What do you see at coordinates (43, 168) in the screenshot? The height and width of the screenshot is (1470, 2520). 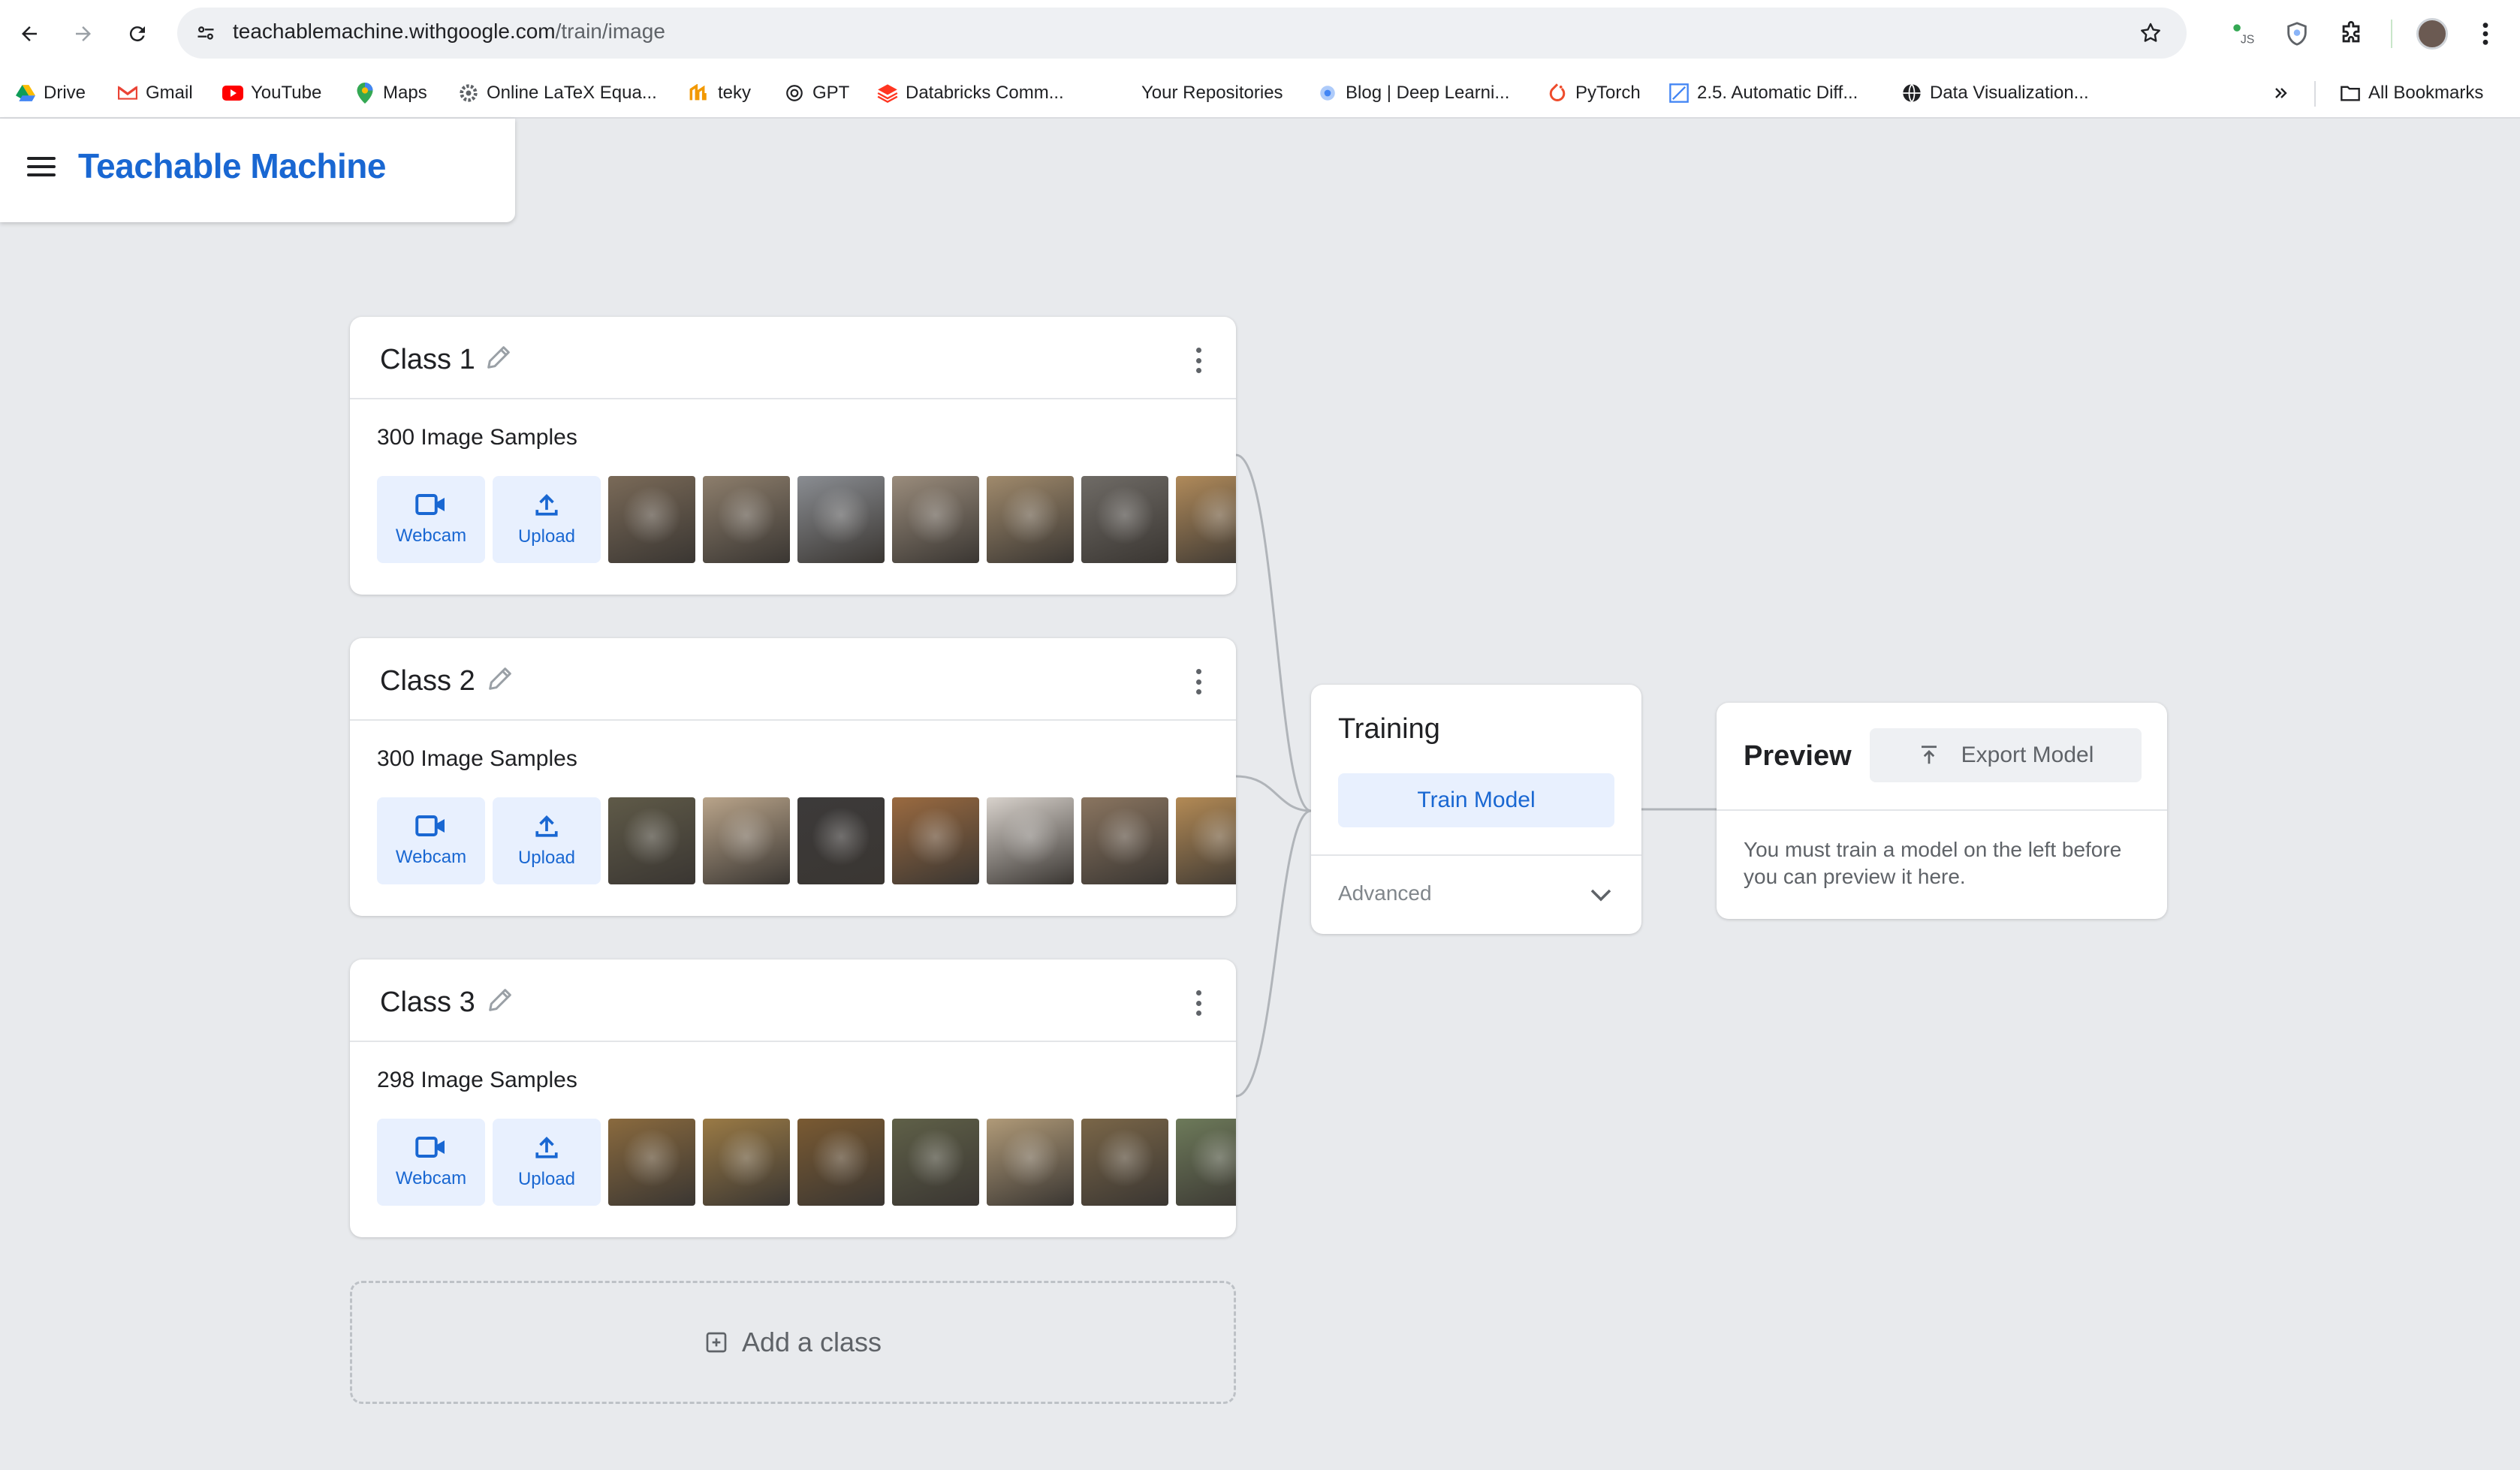 I see `hamburger-menu-icon` at bounding box center [43, 168].